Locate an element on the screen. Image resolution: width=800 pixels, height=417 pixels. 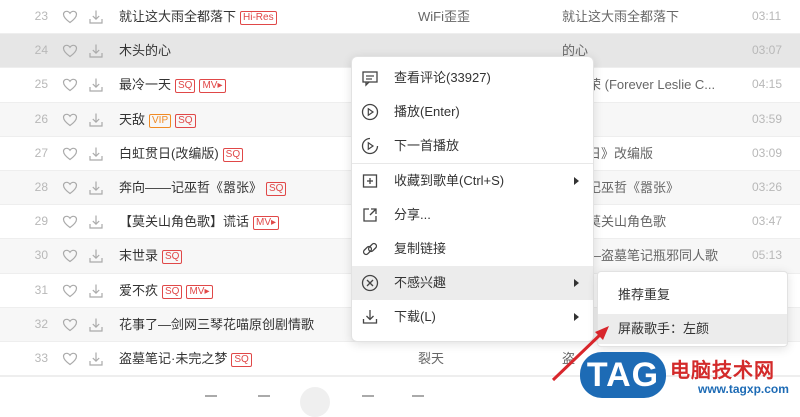
track-duration: 05:13 is located at coordinates (767, 255).